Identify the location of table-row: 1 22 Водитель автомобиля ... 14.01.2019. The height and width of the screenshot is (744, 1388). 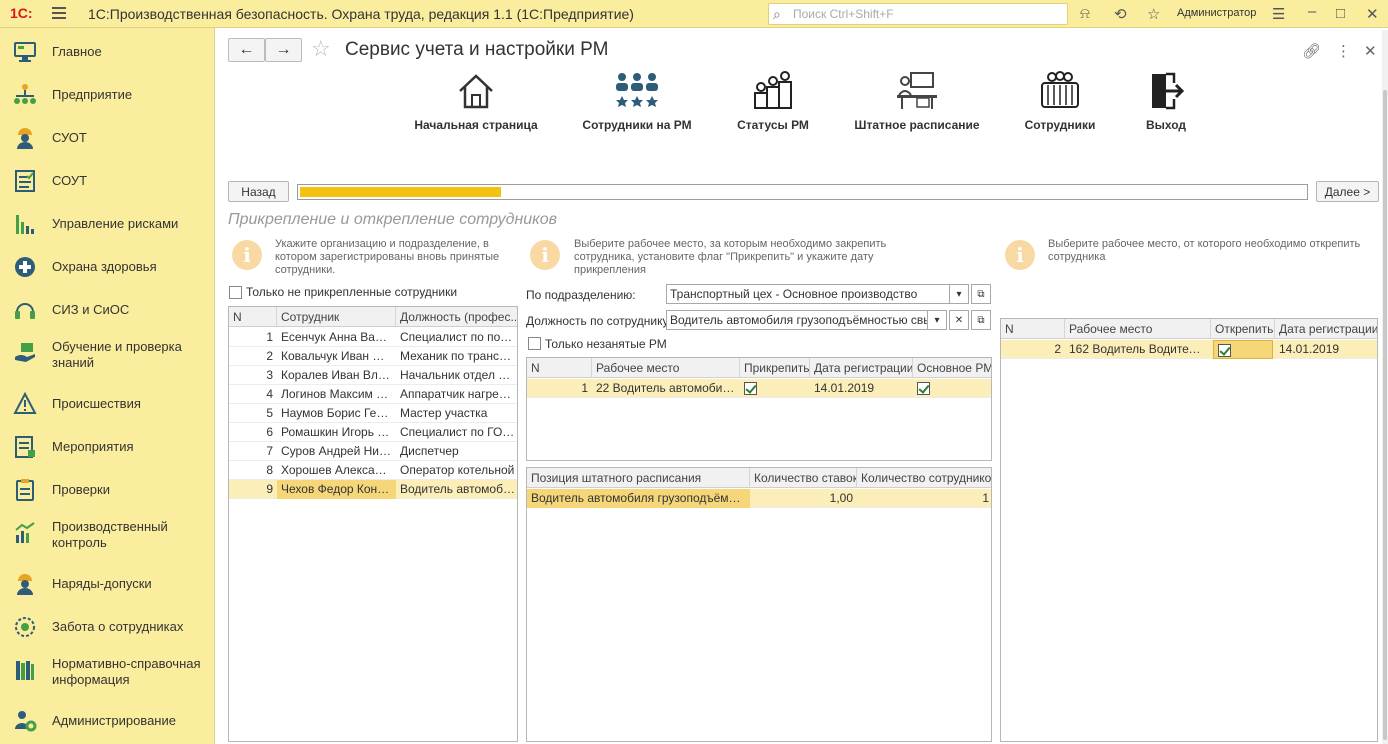
(759, 388).